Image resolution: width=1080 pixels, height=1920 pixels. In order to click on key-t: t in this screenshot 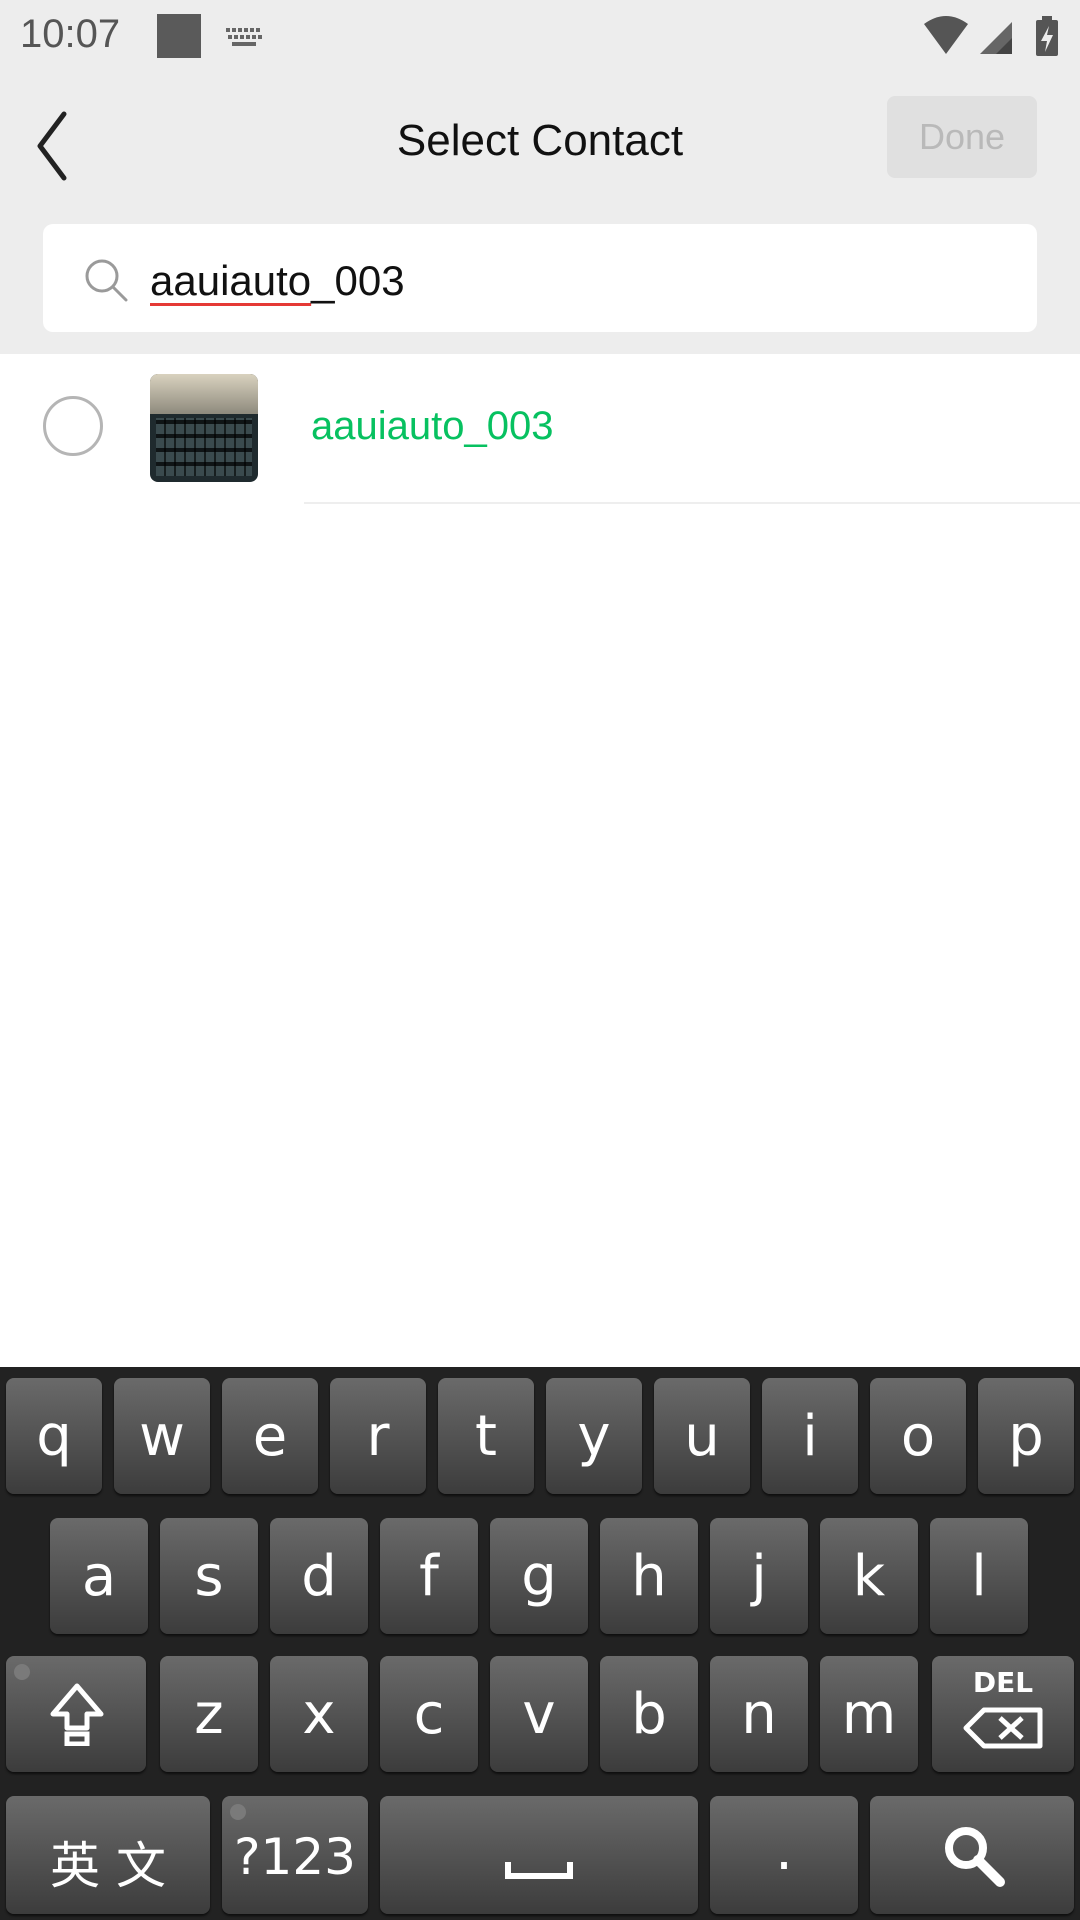, I will do `click(486, 1436)`.